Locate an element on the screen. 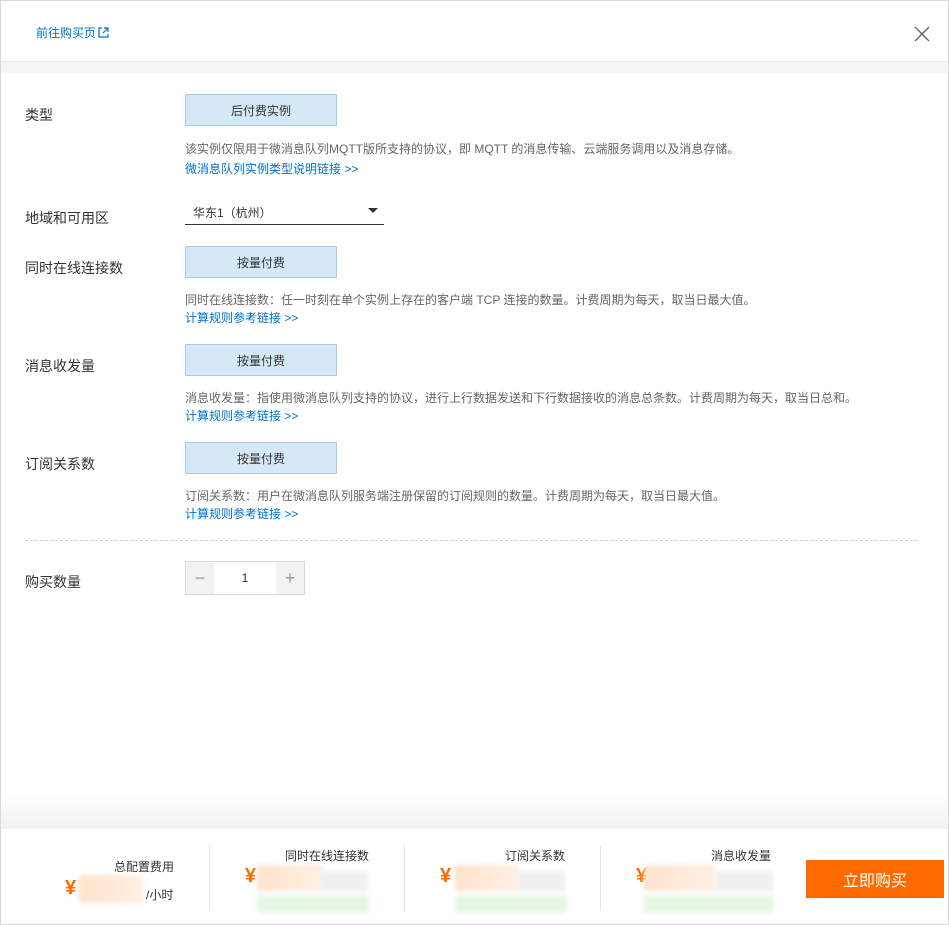 This screenshot has height=925, width=949. messages-price-section: 消息收发量 ¥ is located at coordinates (701, 876).